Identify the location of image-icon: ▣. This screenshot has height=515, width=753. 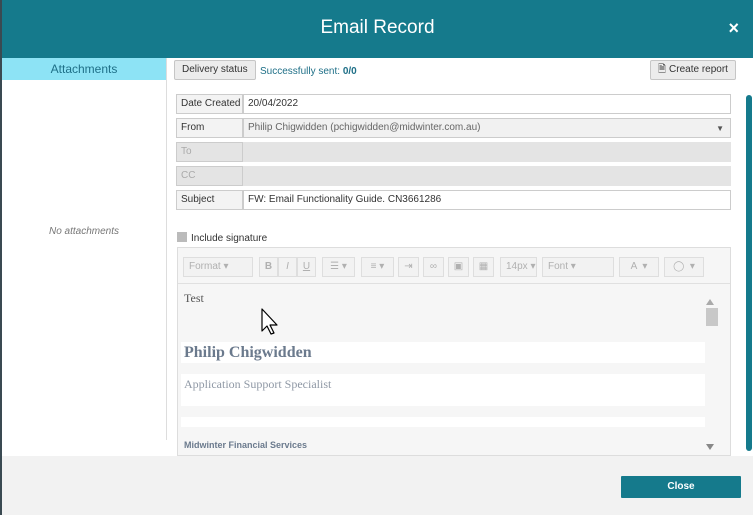
(458, 266).